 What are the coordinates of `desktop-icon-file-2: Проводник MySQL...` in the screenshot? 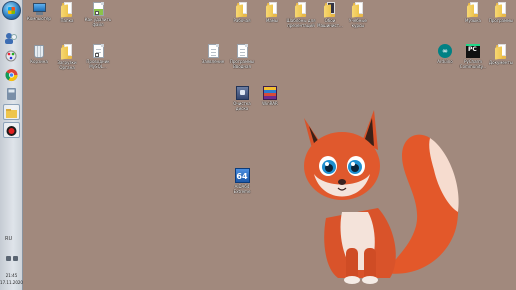 It's located at (98, 56).